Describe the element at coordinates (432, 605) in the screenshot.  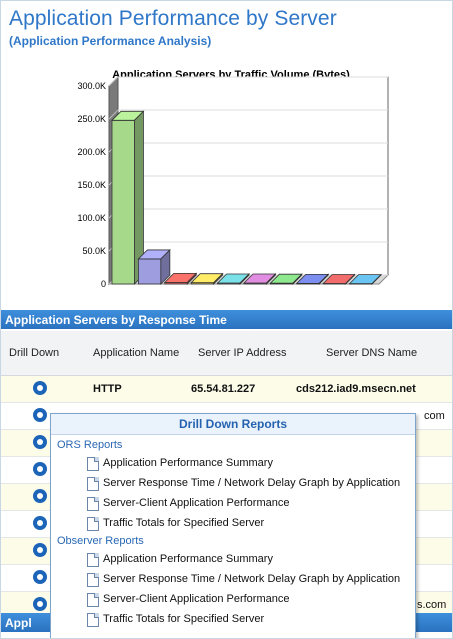
I see `server-dns-cell-partial: s.com` at that location.